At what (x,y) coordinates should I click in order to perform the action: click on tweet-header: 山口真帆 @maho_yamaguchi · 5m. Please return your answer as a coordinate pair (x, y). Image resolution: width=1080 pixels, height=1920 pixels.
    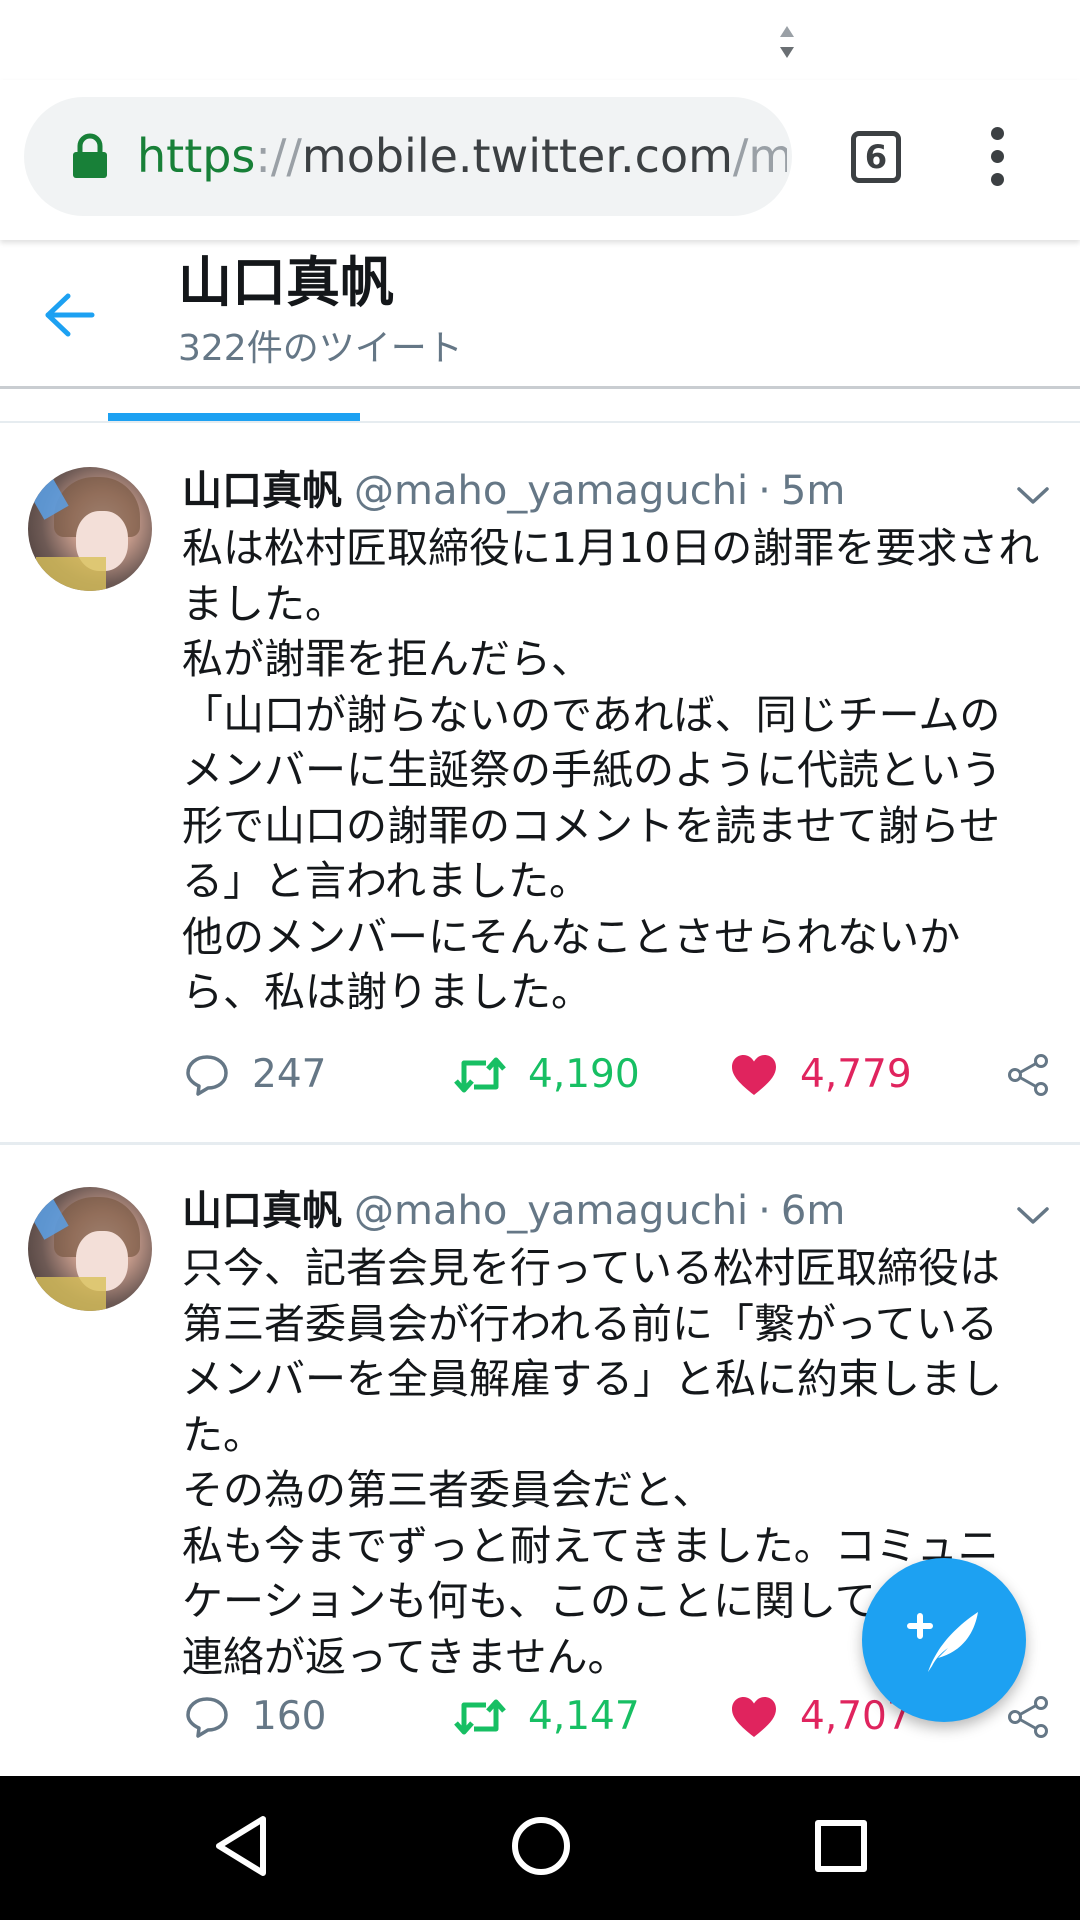
    Looking at the image, I should click on (513, 491).